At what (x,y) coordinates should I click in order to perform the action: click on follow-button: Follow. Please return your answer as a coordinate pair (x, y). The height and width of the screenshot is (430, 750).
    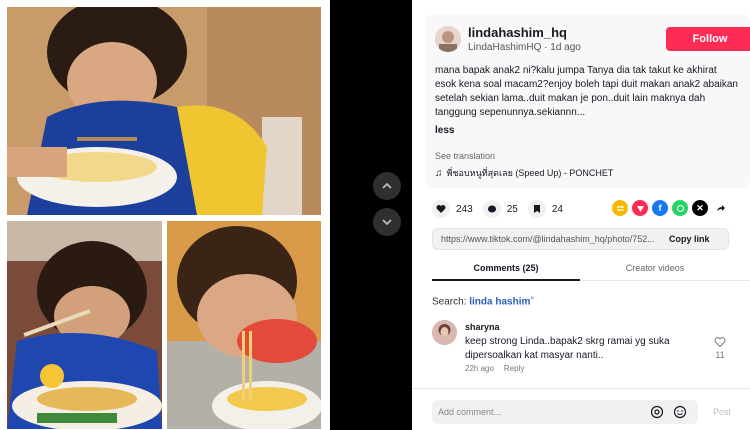
    Looking at the image, I should click on (708, 39).